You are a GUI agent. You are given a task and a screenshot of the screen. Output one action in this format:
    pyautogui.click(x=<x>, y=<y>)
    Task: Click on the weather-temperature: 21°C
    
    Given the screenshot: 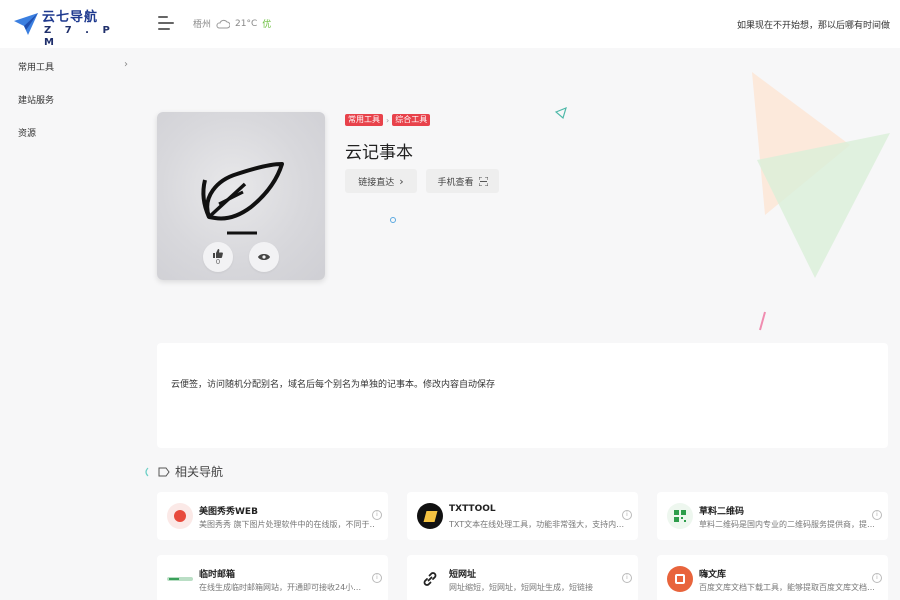 What is the action you would take?
    pyautogui.click(x=246, y=23)
    